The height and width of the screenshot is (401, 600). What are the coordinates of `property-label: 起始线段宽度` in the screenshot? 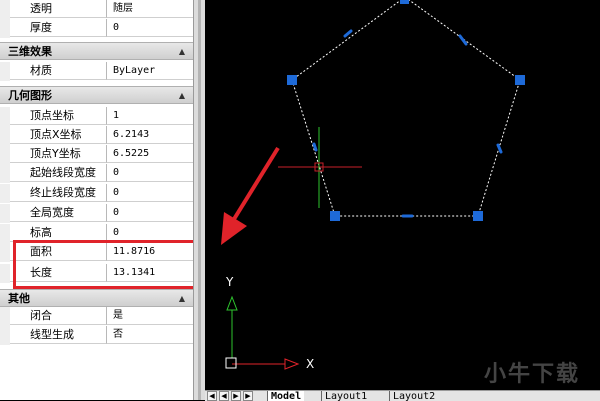 It's located at (58, 173).